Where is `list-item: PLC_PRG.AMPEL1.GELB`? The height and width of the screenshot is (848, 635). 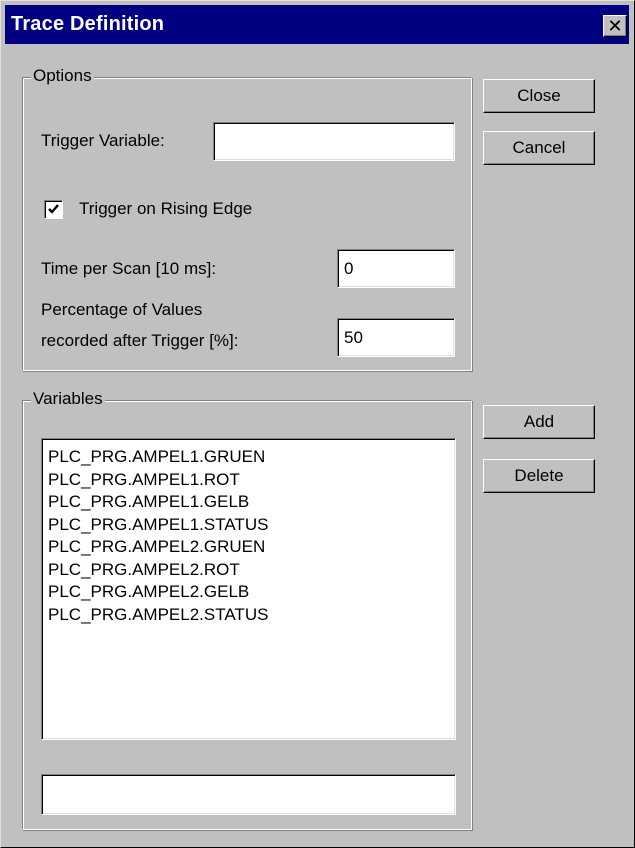 list-item: PLC_PRG.AMPEL1.GELB is located at coordinates (248, 502).